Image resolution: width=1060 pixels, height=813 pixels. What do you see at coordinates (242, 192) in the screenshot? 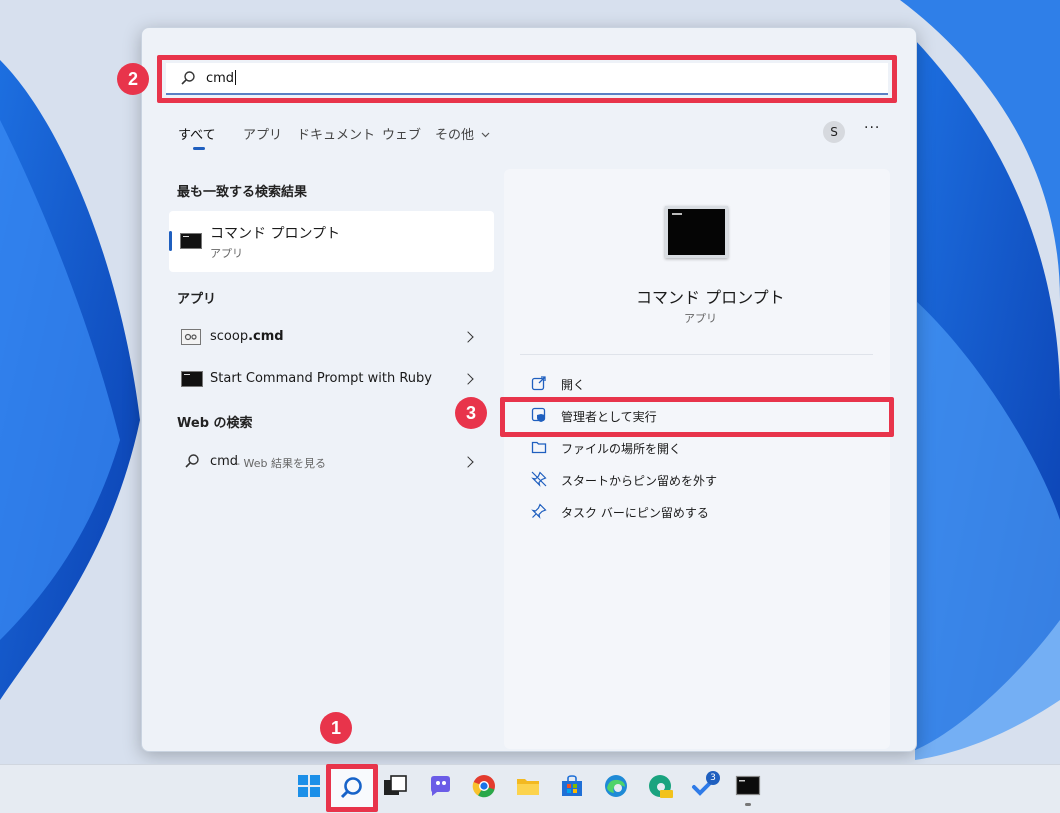
I see `best-match-heading: 最も一致する検索結果` at bounding box center [242, 192].